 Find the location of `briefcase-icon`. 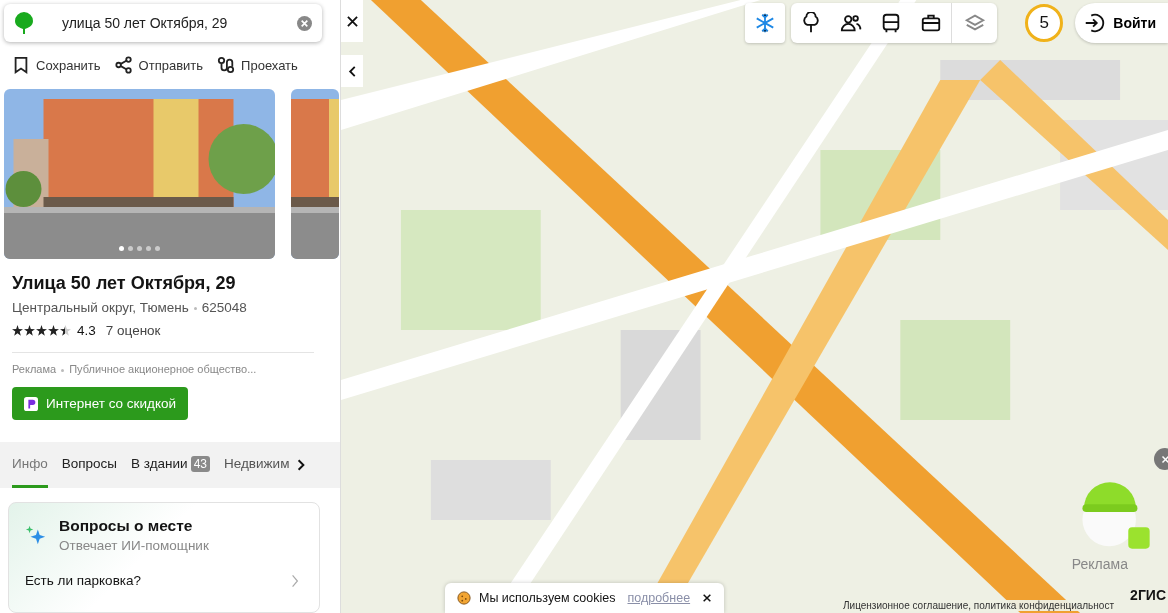

briefcase-icon is located at coordinates (931, 23).